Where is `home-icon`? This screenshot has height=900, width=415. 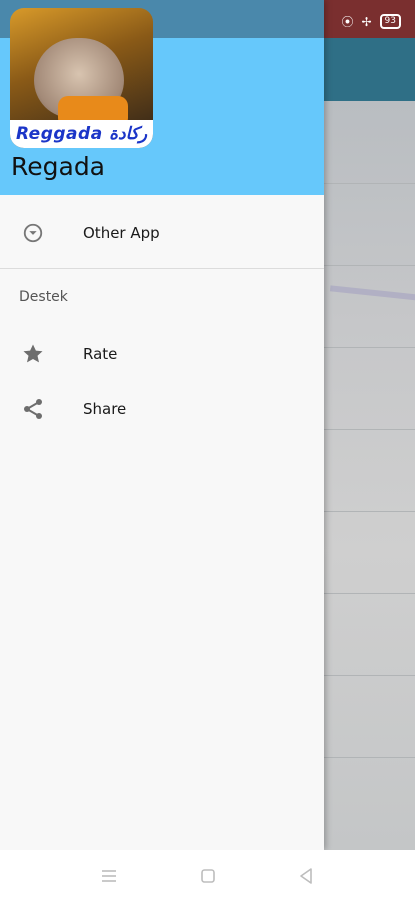 home-icon is located at coordinates (208, 876).